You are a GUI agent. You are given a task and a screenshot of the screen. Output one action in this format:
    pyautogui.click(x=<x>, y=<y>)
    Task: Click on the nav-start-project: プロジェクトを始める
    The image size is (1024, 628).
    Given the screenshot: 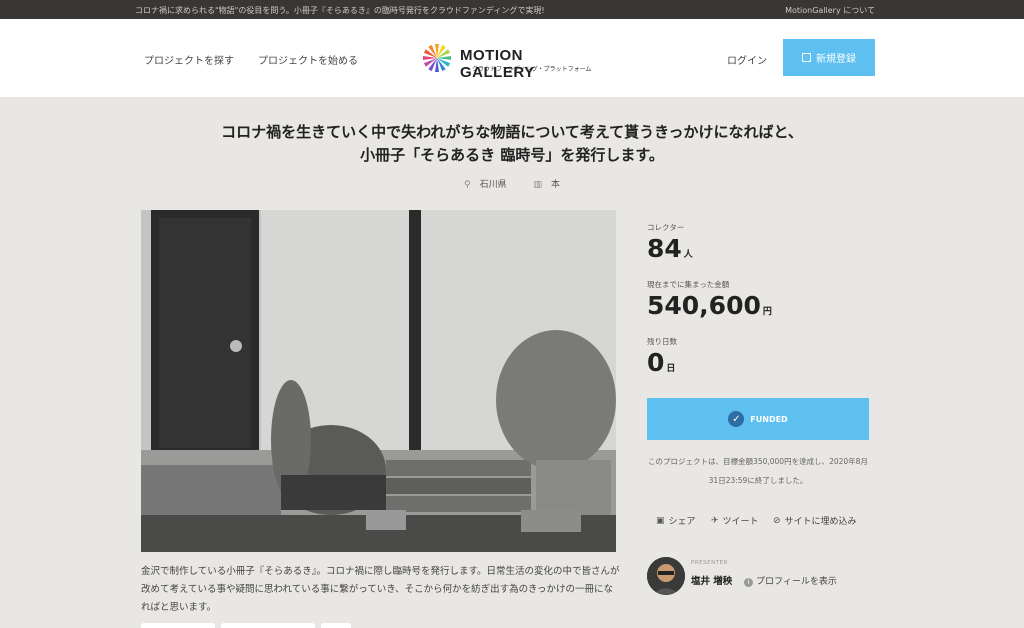 What is the action you would take?
    pyautogui.click(x=308, y=59)
    